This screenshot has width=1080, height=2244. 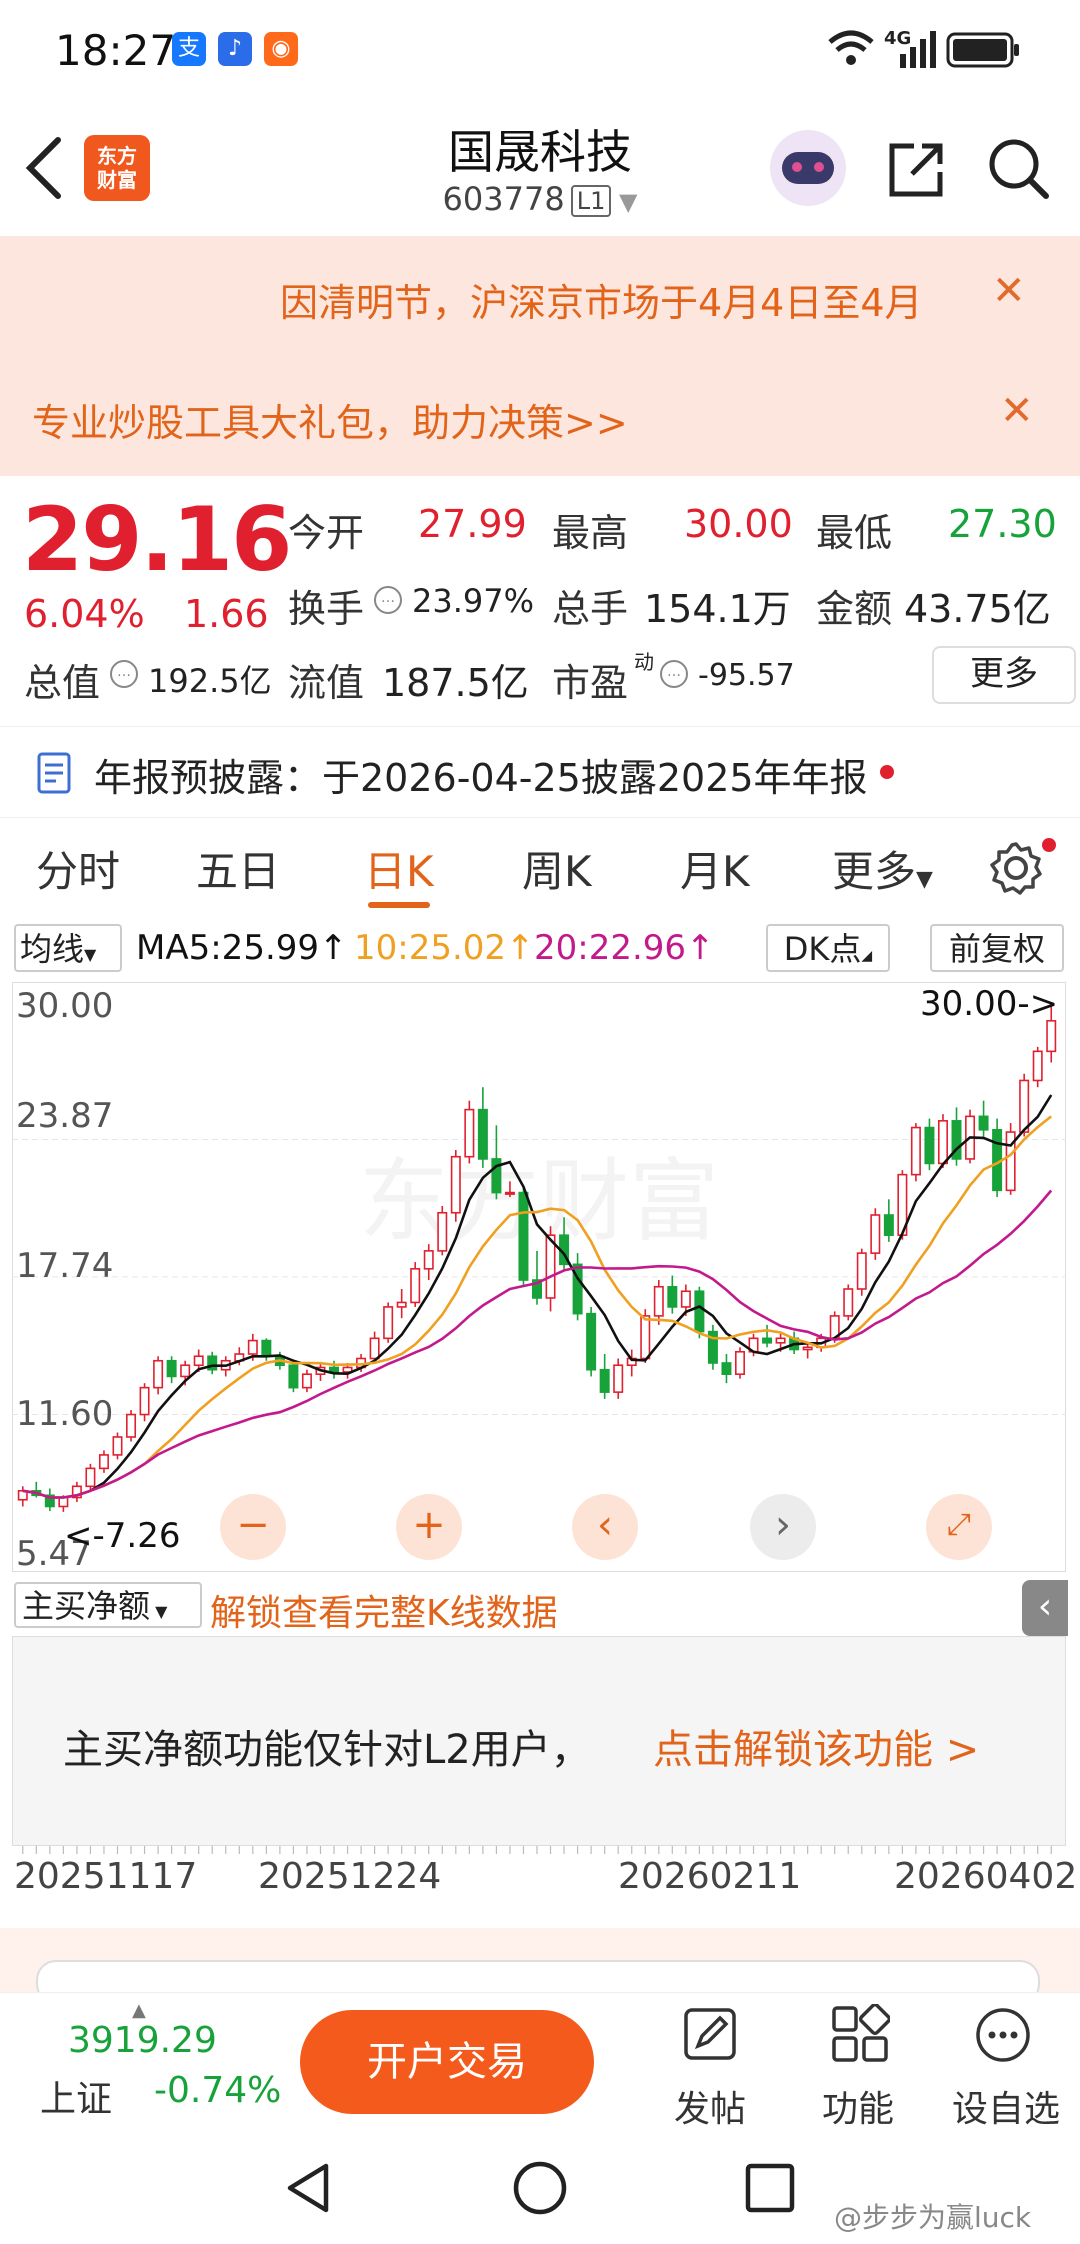 What do you see at coordinates (330, 419) in the screenshot?
I see `promo-notice: 专业炒股工具大礼包，助力决策>>` at bounding box center [330, 419].